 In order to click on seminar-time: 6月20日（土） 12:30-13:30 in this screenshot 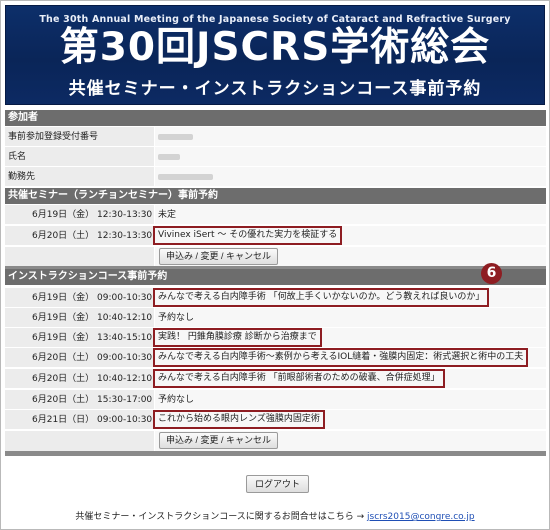, I will do `click(79, 236)`.